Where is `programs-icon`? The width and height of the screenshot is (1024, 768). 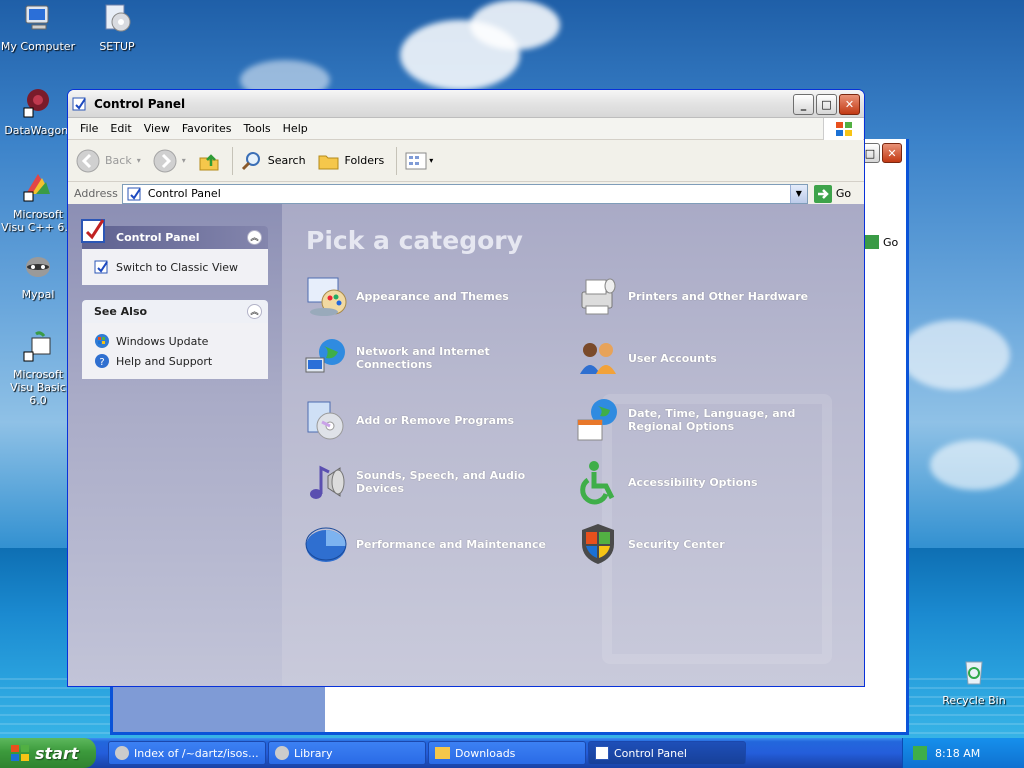 programs-icon is located at coordinates (325, 420).